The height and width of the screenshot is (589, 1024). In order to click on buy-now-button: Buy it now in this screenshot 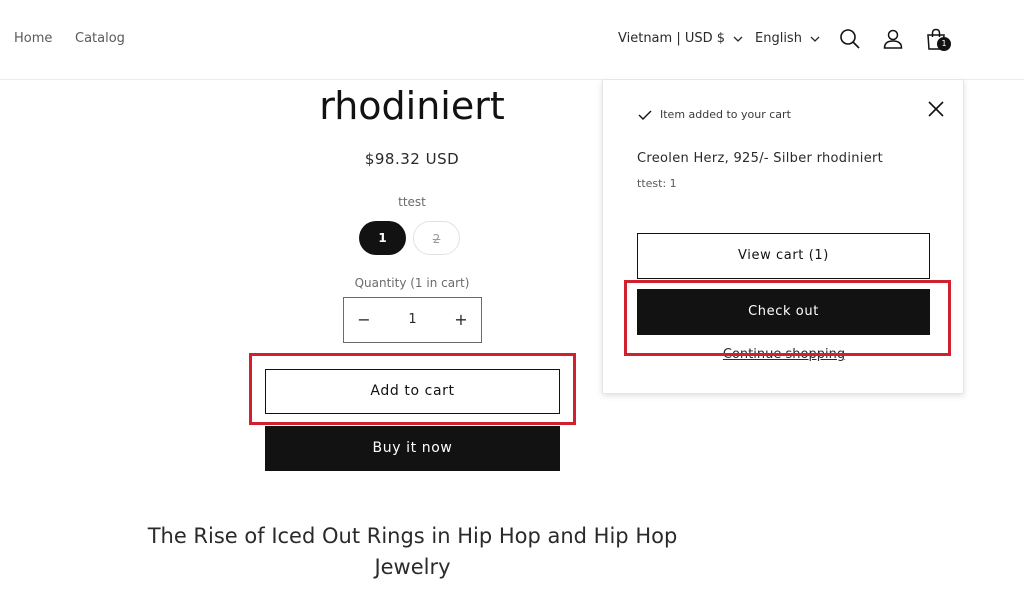, I will do `click(412, 448)`.